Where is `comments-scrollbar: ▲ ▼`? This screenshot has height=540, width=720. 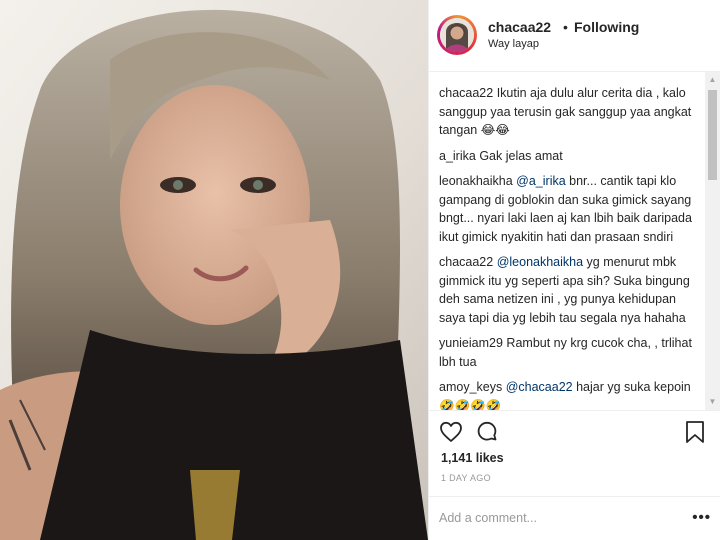
comments-scrollbar: ▲ ▼ is located at coordinates (712, 241).